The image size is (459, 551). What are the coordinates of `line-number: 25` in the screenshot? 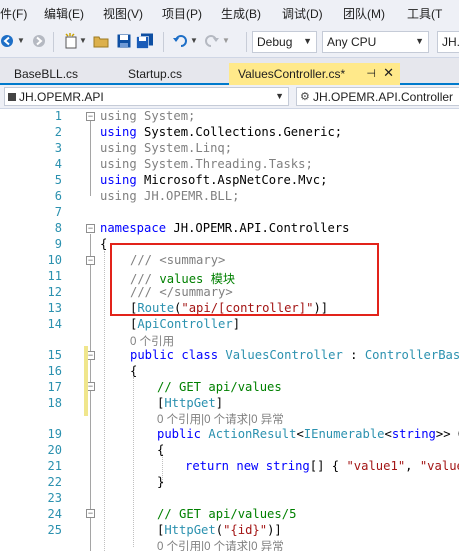 It's located at (54, 530).